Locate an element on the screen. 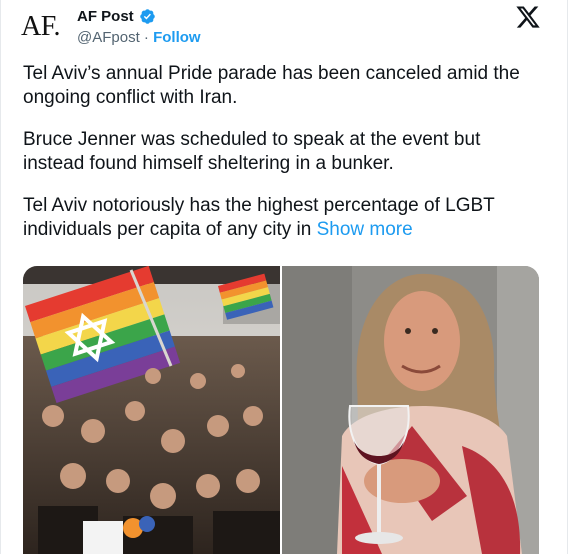  avatar: AF. is located at coordinates (46, 27).